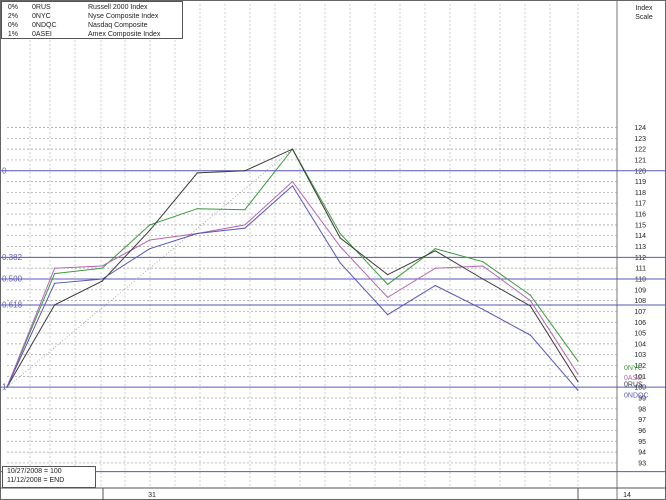 The height and width of the screenshot is (500, 666). What do you see at coordinates (41, 7) in the screenshot?
I see `legend-symbol: 0RUS` at bounding box center [41, 7].